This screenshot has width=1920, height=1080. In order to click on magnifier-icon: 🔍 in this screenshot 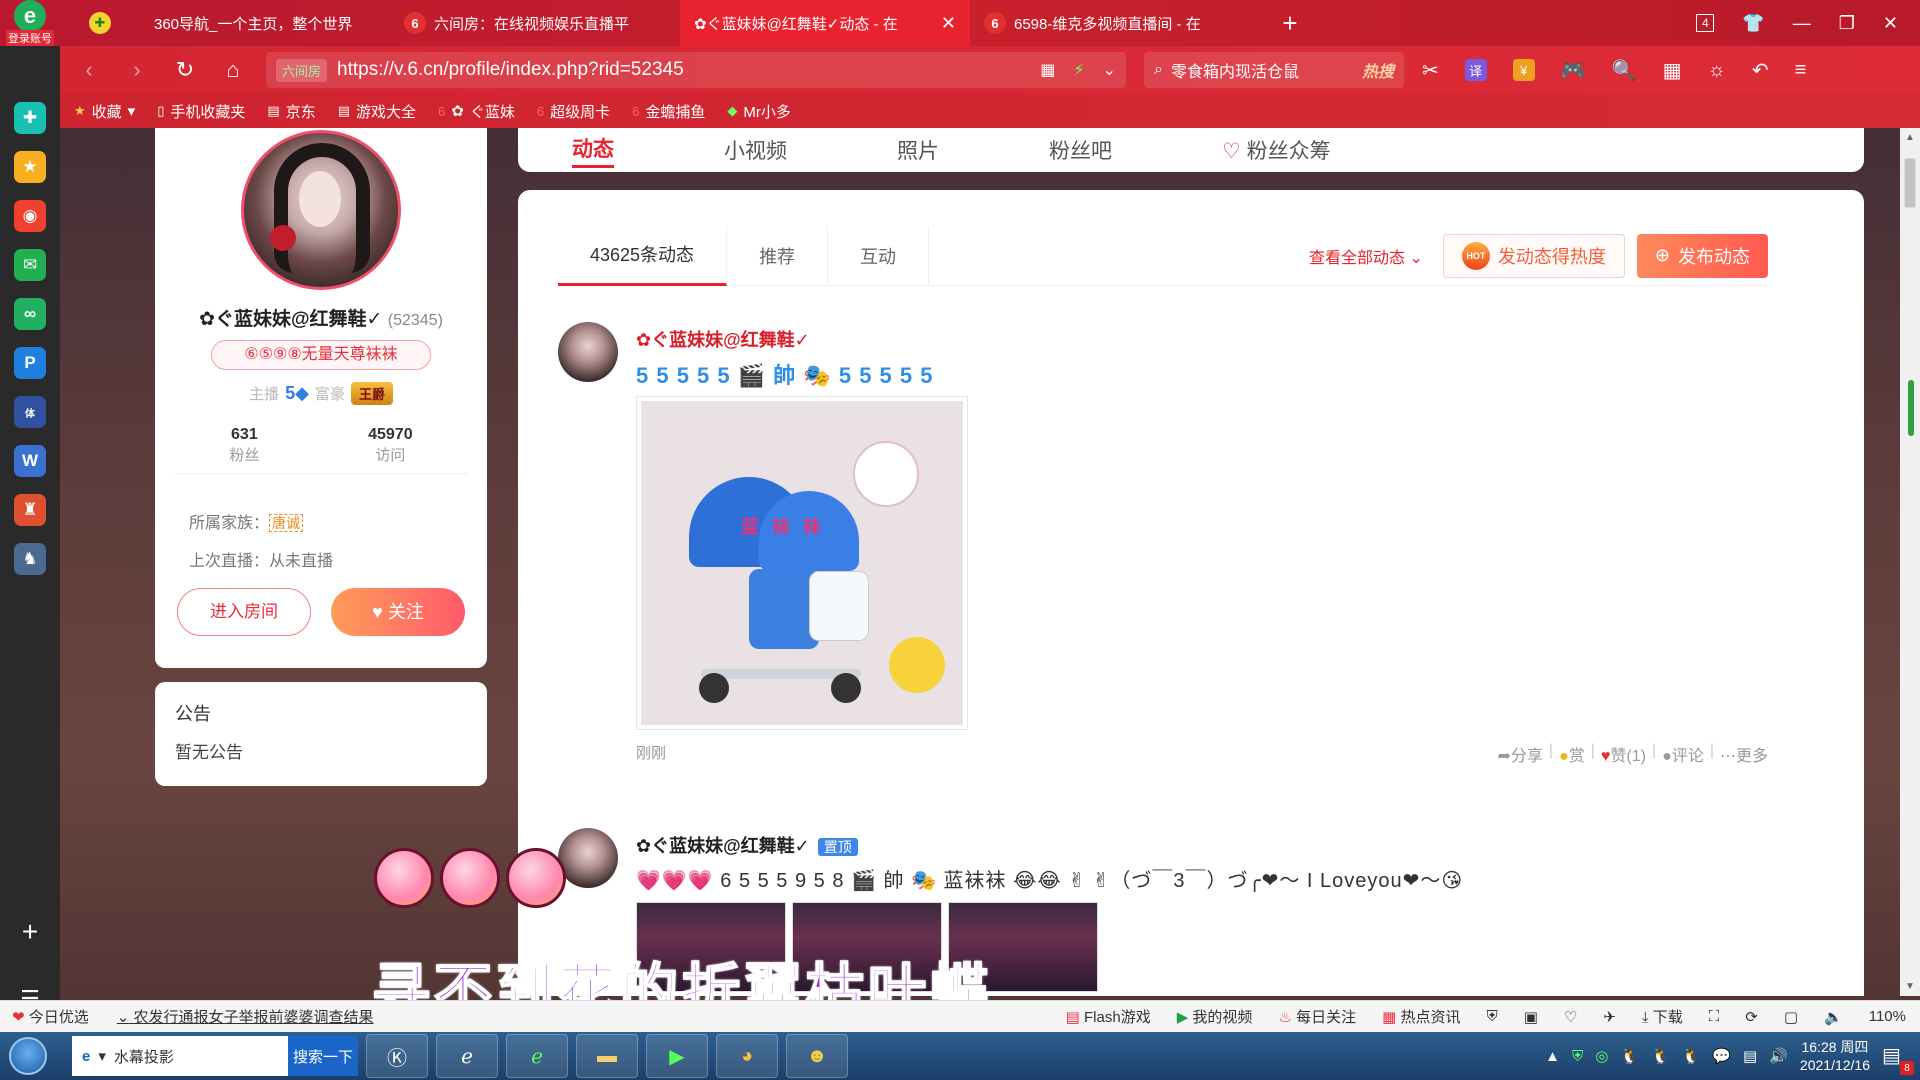, I will do `click(1624, 70)`.